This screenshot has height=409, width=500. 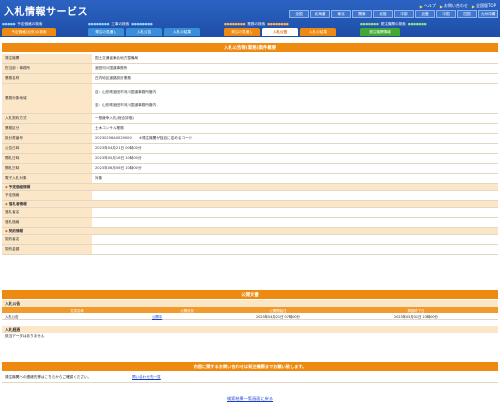 I want to click on row-label: 落札者名, so click(x=47, y=212).